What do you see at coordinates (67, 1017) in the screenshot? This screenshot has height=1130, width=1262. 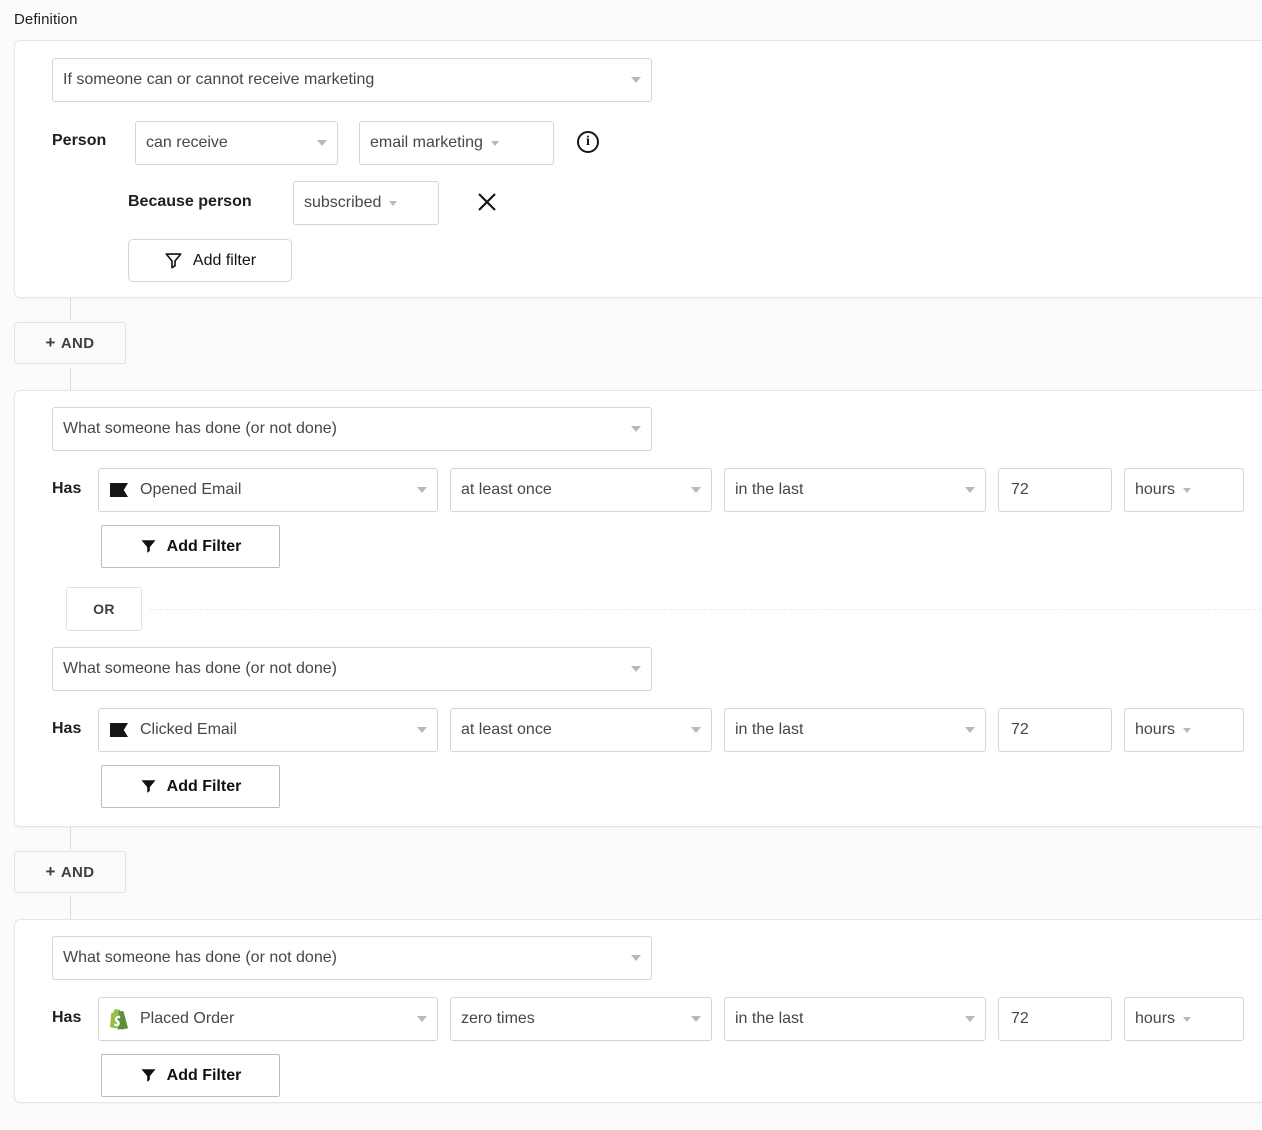 I see `has-row-label-c: Has` at bounding box center [67, 1017].